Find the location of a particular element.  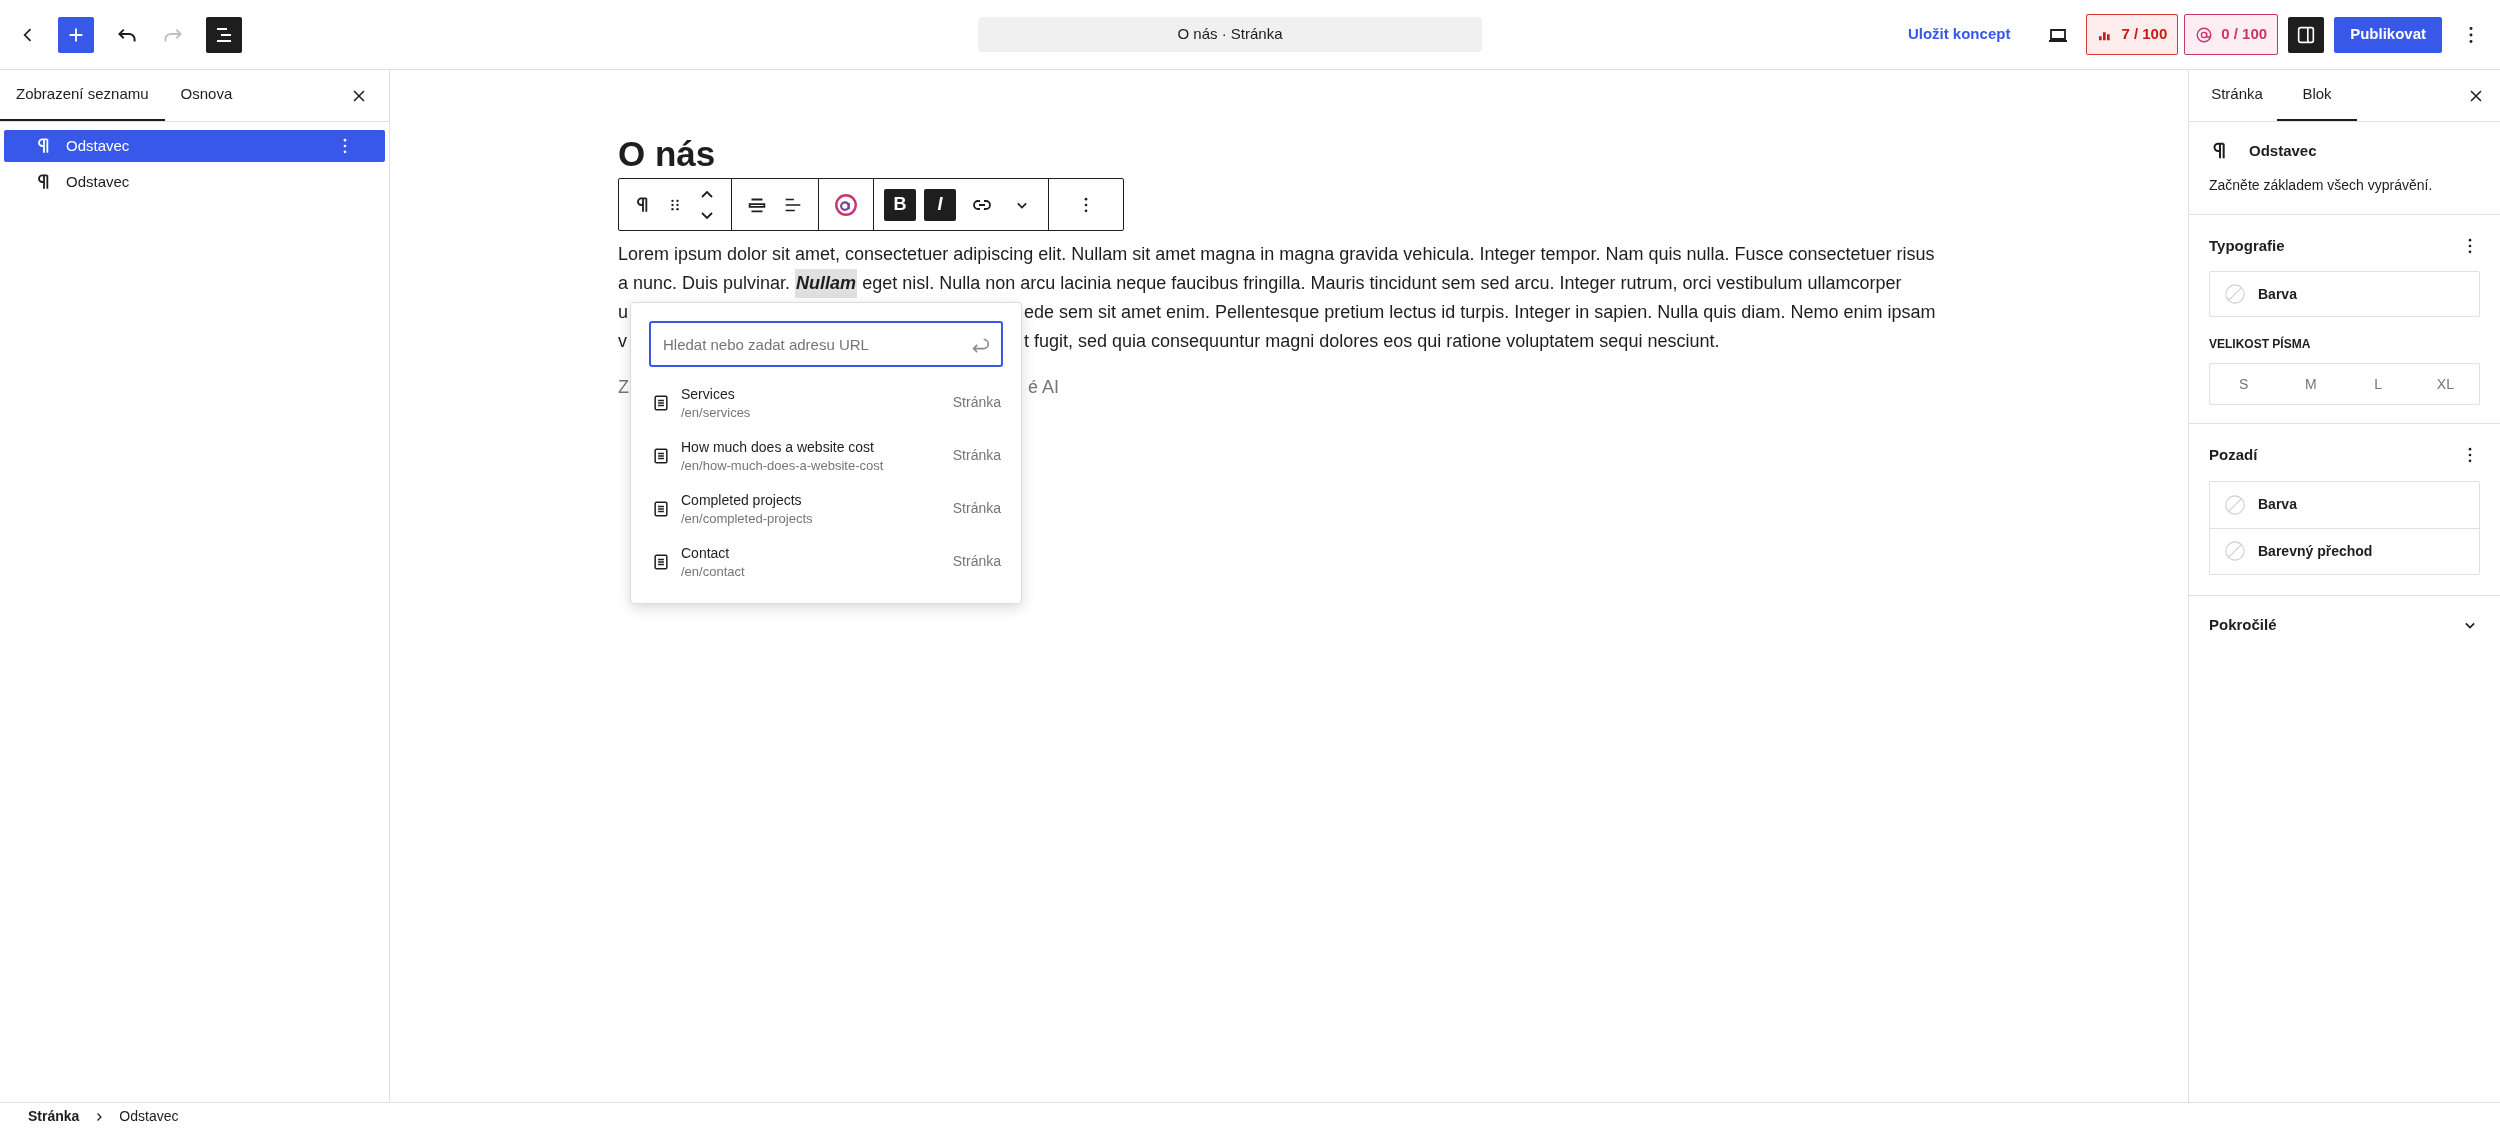

panel-tab: Osnova is located at coordinates (206, 95).